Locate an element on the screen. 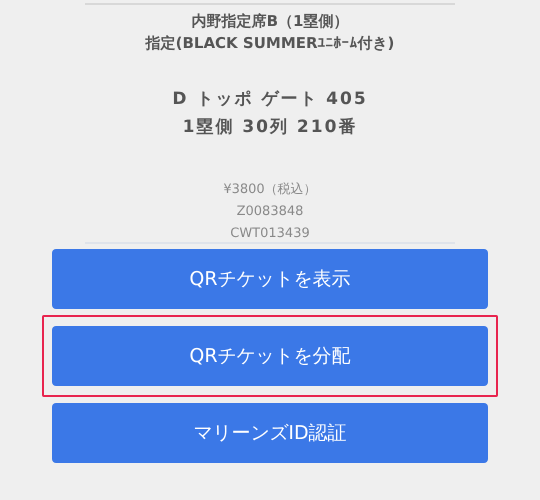  ticket-info-text: CWT013439 is located at coordinates (270, 234).